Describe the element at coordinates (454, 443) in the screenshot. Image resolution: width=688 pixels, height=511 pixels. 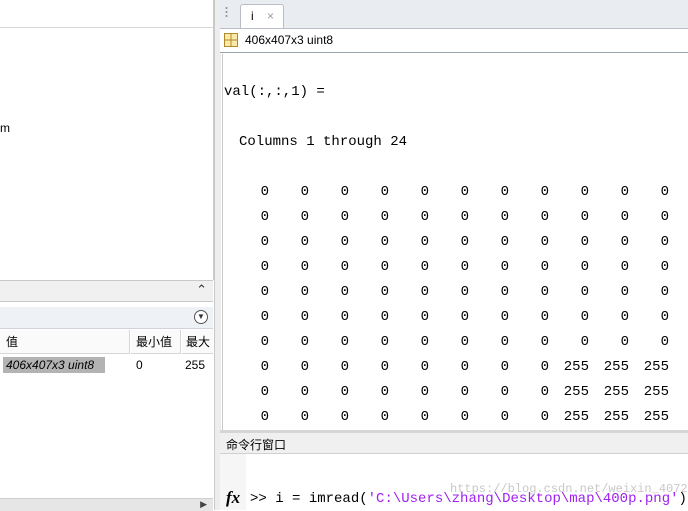
I see `command-window-header: 命令行窗口` at that location.